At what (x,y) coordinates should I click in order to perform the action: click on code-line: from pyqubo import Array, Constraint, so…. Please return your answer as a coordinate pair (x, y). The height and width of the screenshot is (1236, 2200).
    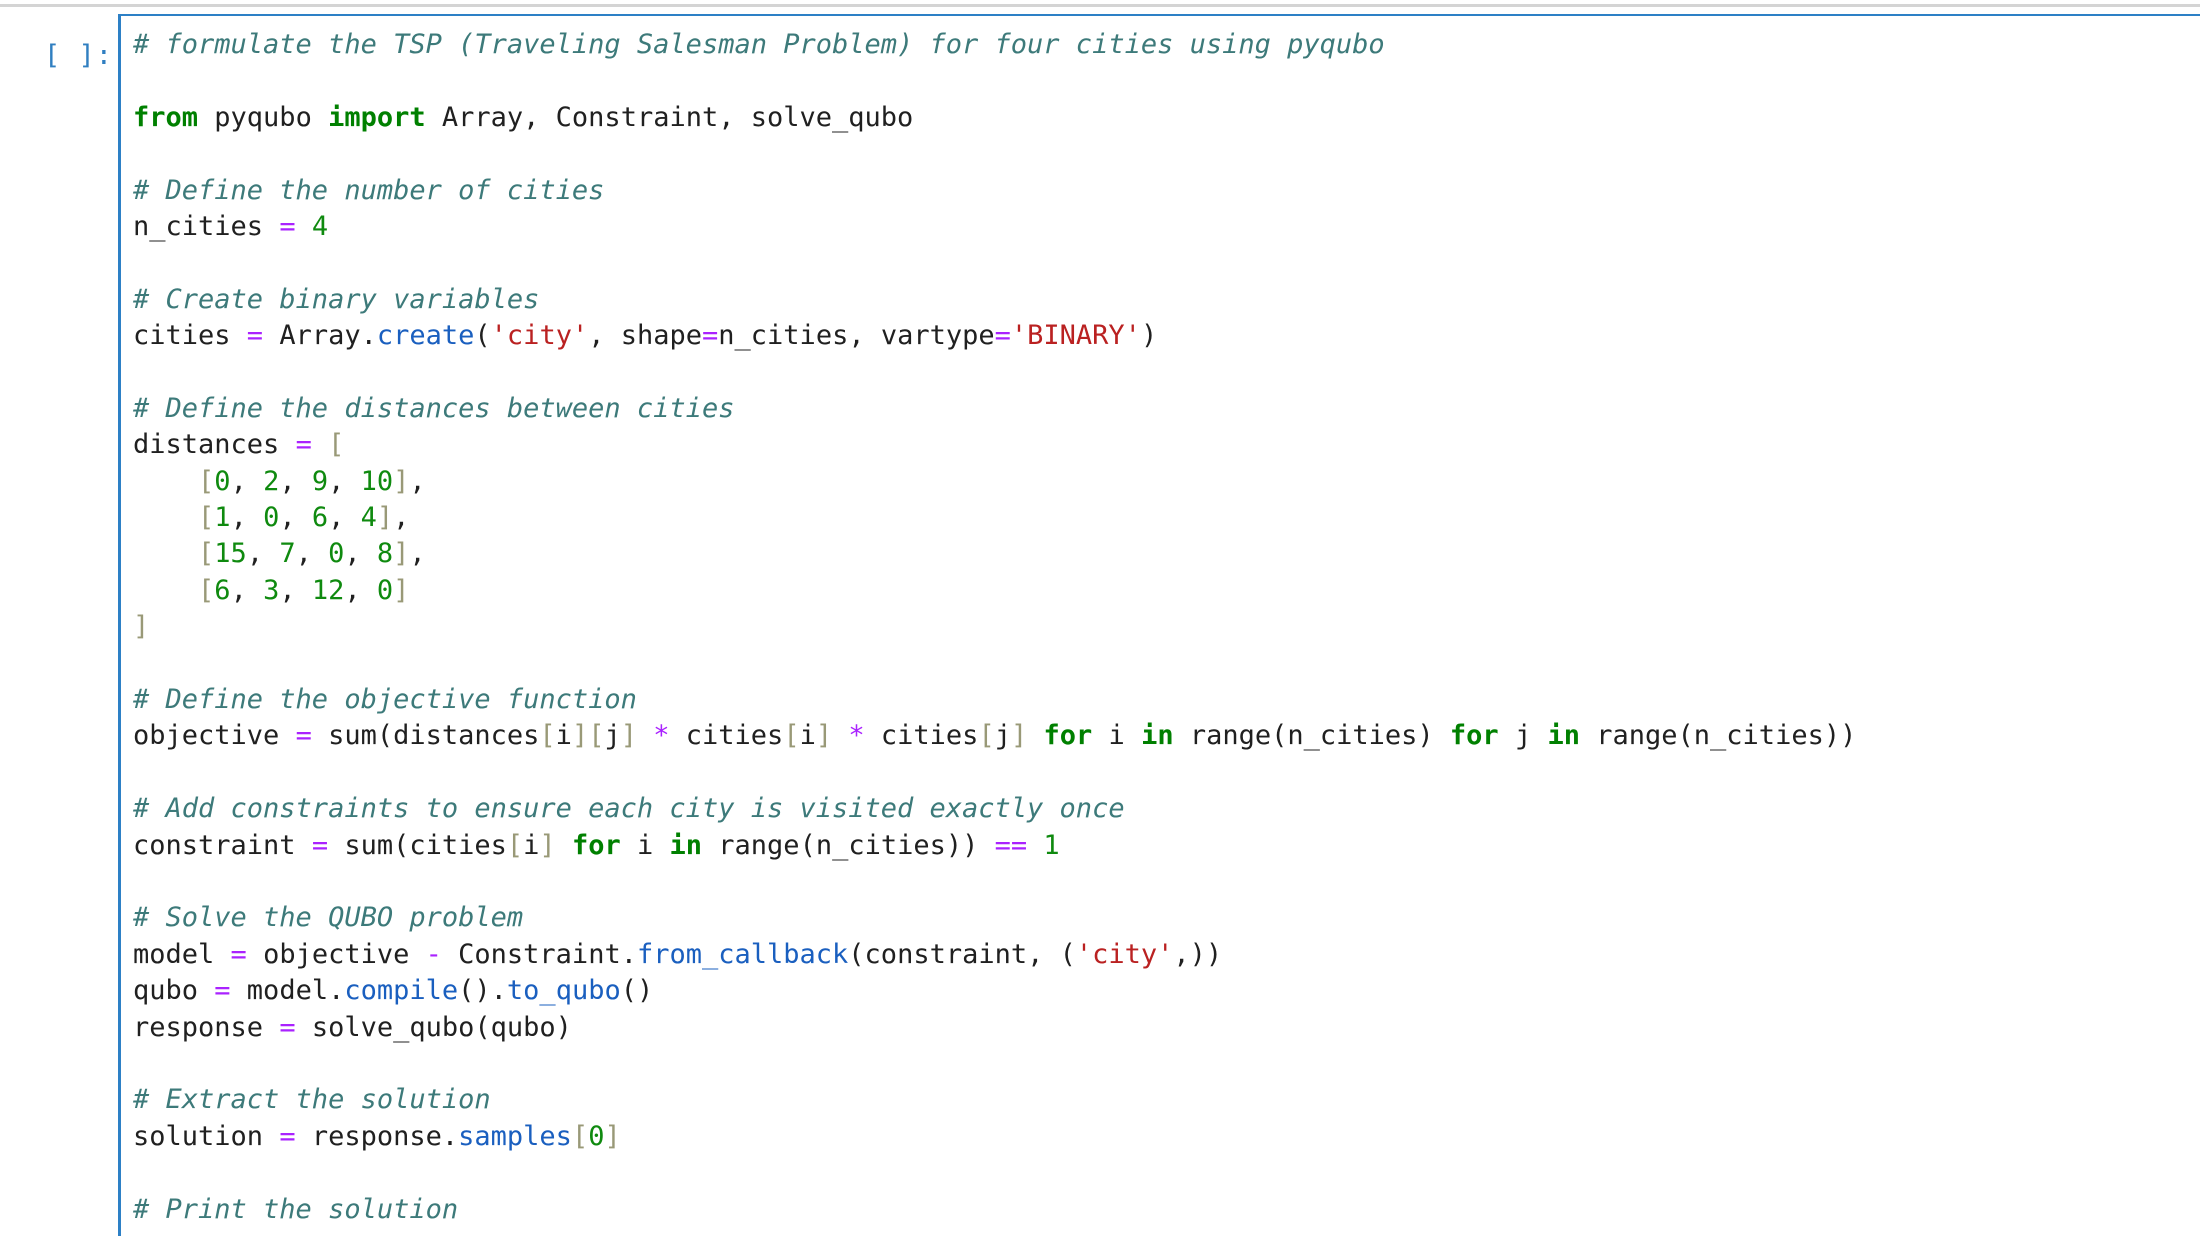
    Looking at the image, I should click on (994, 118).